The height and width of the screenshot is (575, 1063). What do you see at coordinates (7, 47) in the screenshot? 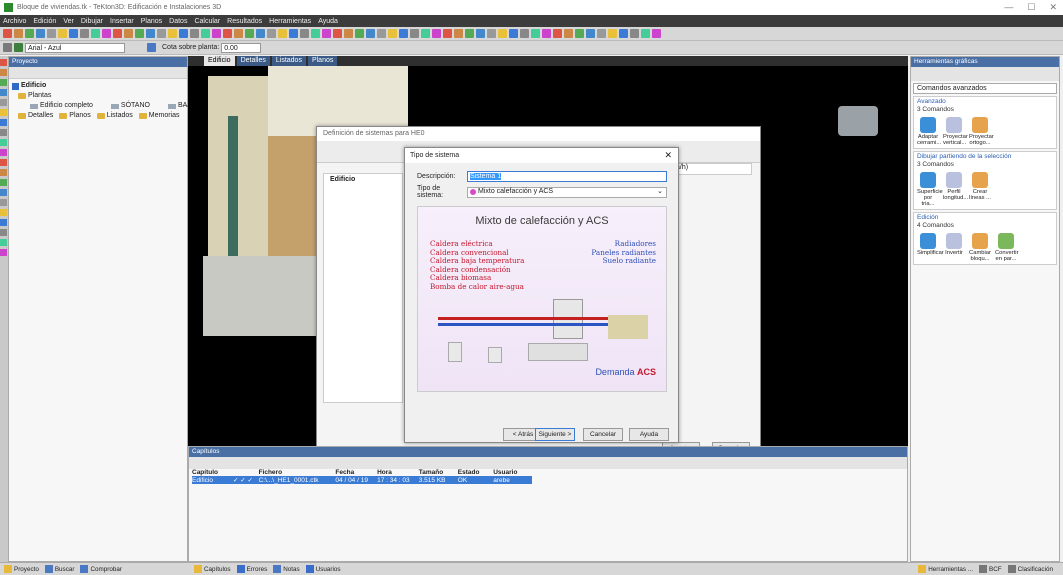
I see `layer-icon` at bounding box center [7, 47].